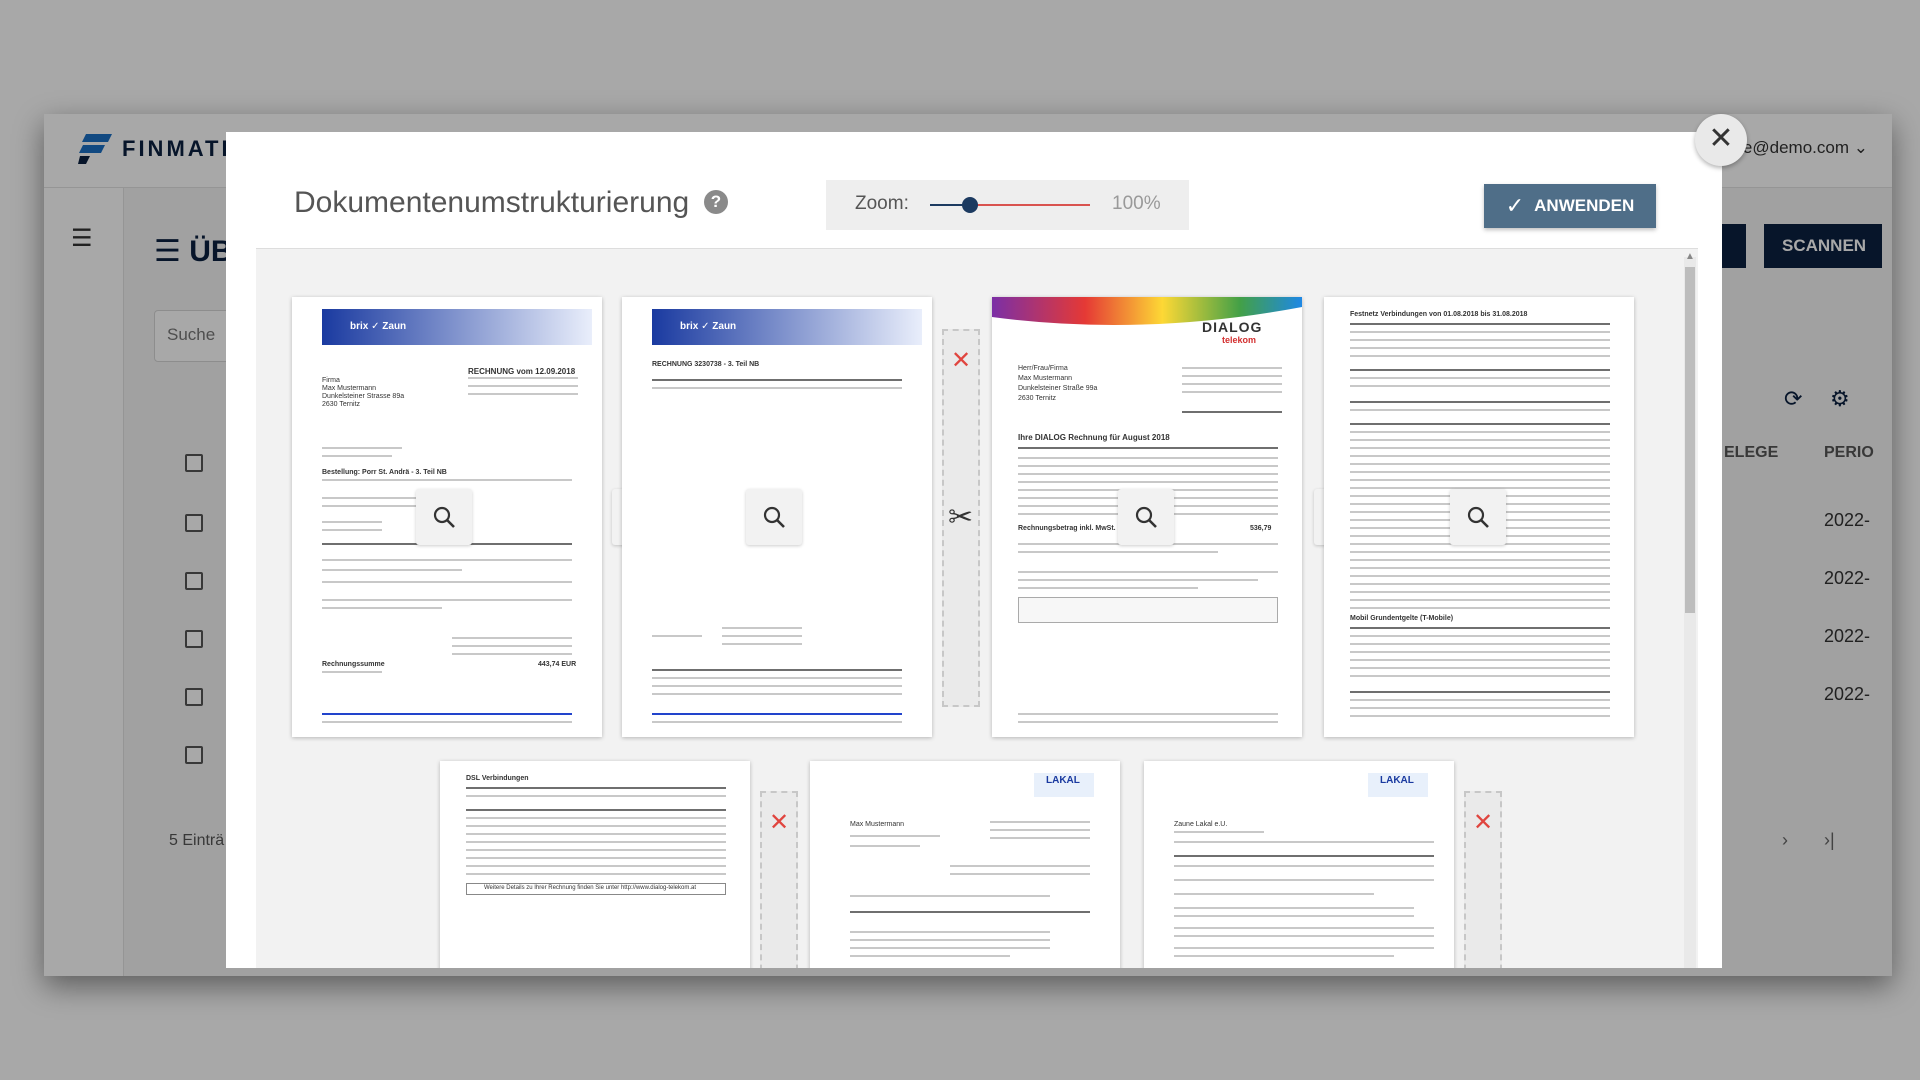 This screenshot has width=1920, height=1080. What do you see at coordinates (1148, 610) in the screenshot?
I see `info-box` at bounding box center [1148, 610].